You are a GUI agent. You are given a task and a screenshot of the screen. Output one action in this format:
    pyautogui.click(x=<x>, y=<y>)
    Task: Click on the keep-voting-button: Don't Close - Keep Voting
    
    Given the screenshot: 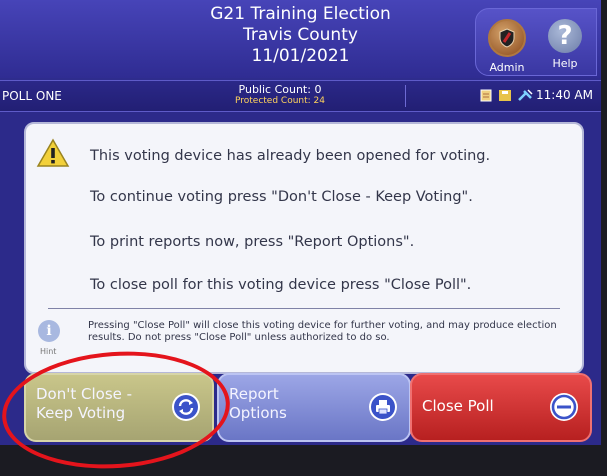 What is the action you would take?
    pyautogui.click(x=119, y=407)
    